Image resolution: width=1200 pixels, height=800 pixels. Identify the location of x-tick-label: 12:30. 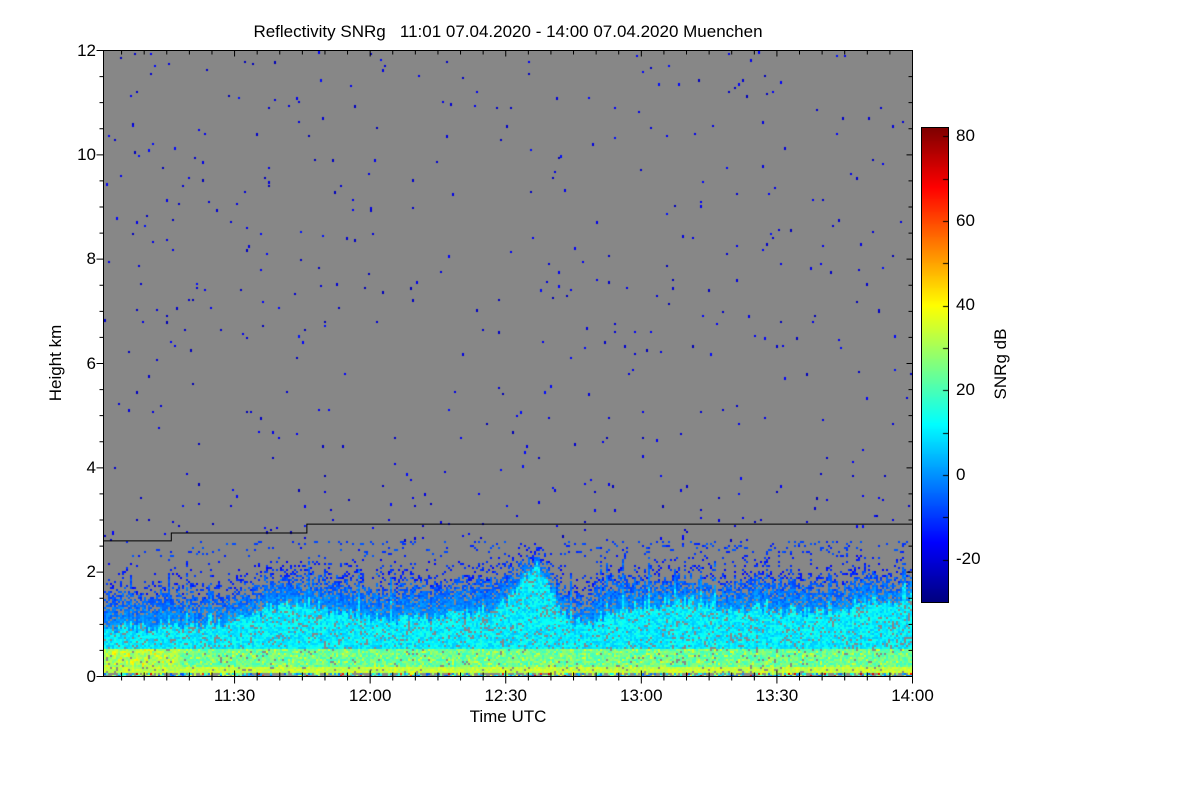
(506, 695).